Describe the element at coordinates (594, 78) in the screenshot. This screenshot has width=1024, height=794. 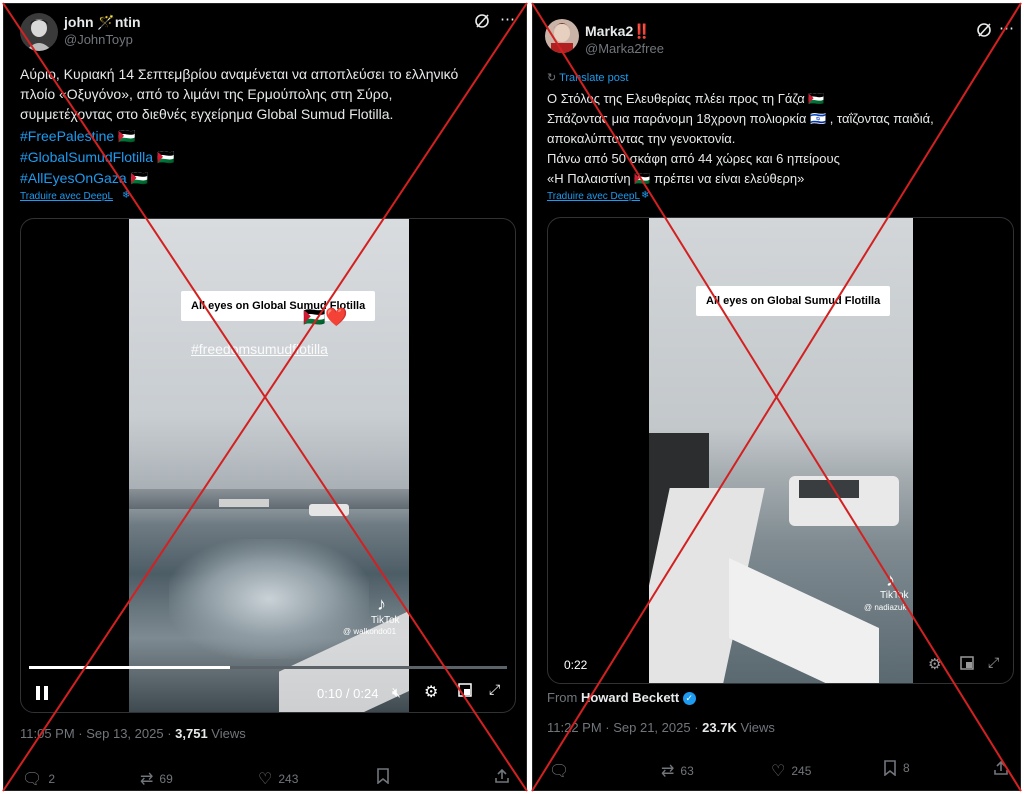
I see `translate-post-label: Translate post` at that location.